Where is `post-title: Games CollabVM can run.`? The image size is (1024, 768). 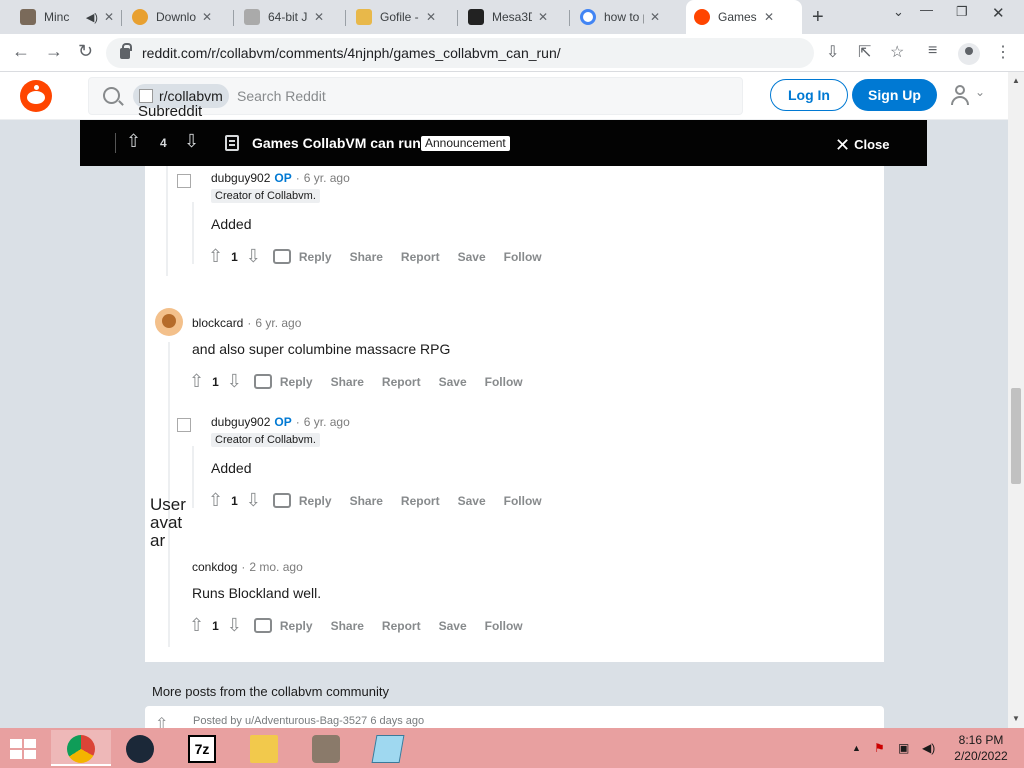
post-title: Games CollabVM can run. is located at coordinates (338, 143).